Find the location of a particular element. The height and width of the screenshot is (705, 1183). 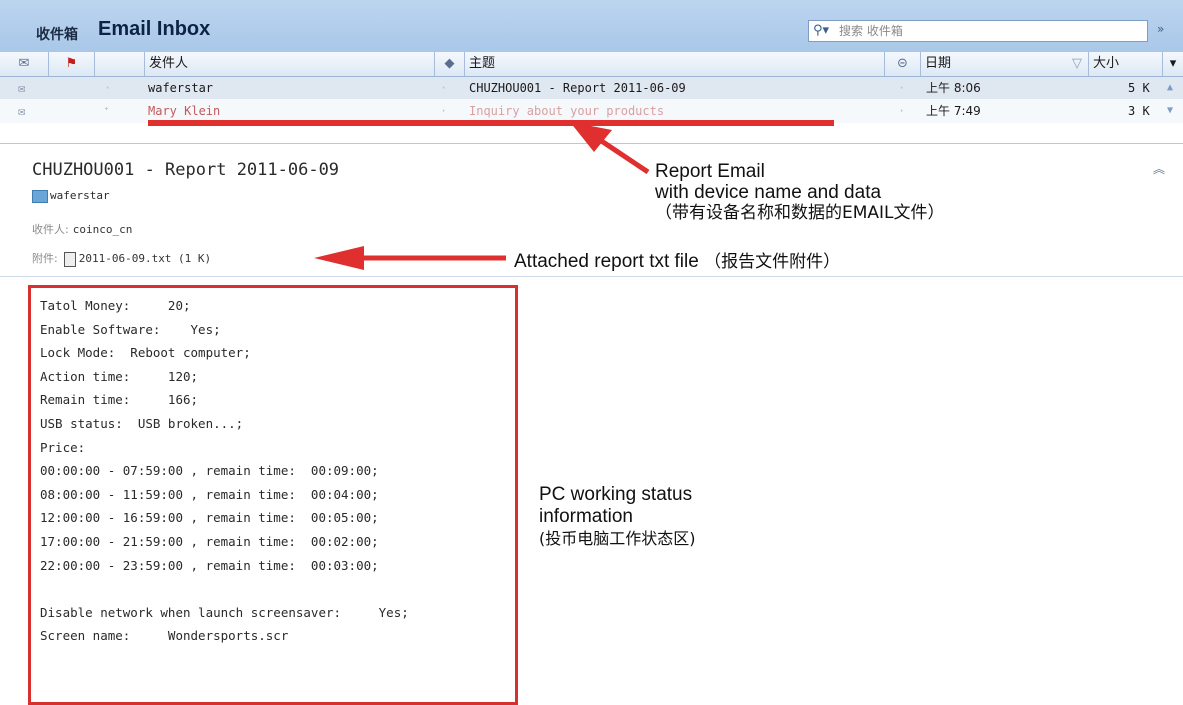

arrow-report-line is located at coordinates (624, 156).